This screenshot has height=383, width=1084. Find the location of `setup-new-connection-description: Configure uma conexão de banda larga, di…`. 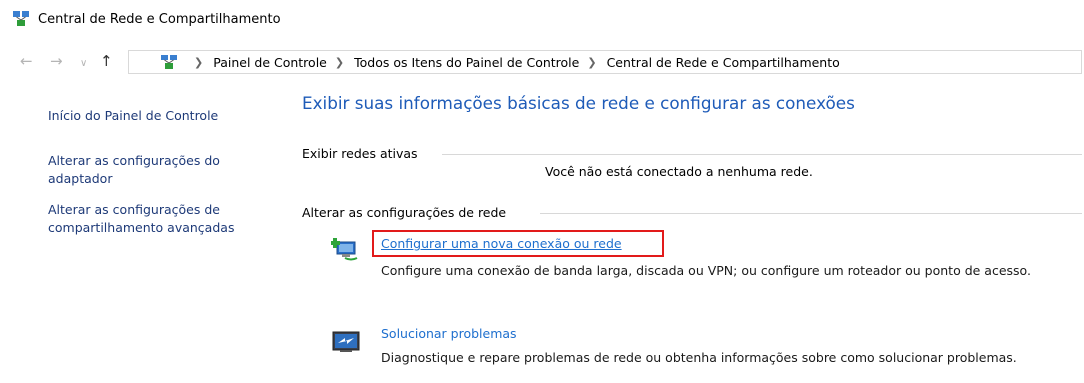

setup-new-connection-description: Configure uma conexão de banda larga, di… is located at coordinates (706, 270).